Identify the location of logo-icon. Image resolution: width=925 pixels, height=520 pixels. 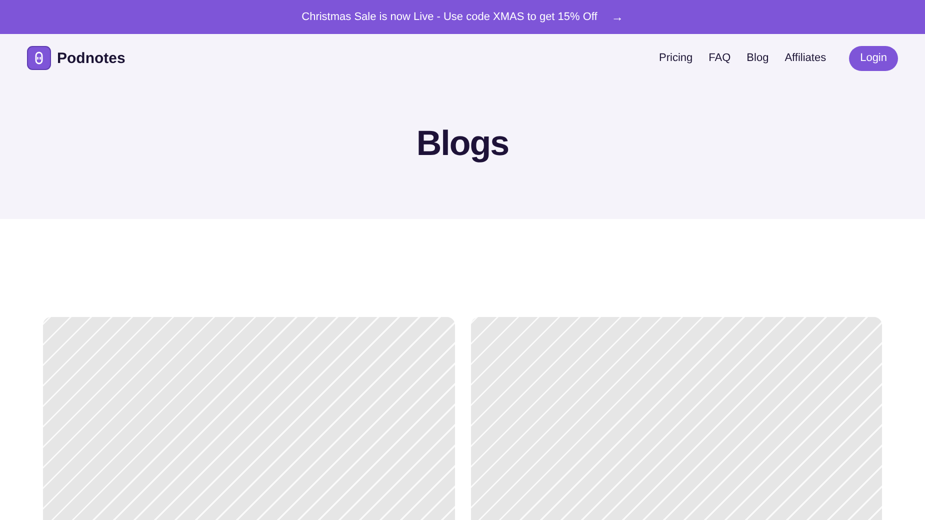
(39, 58).